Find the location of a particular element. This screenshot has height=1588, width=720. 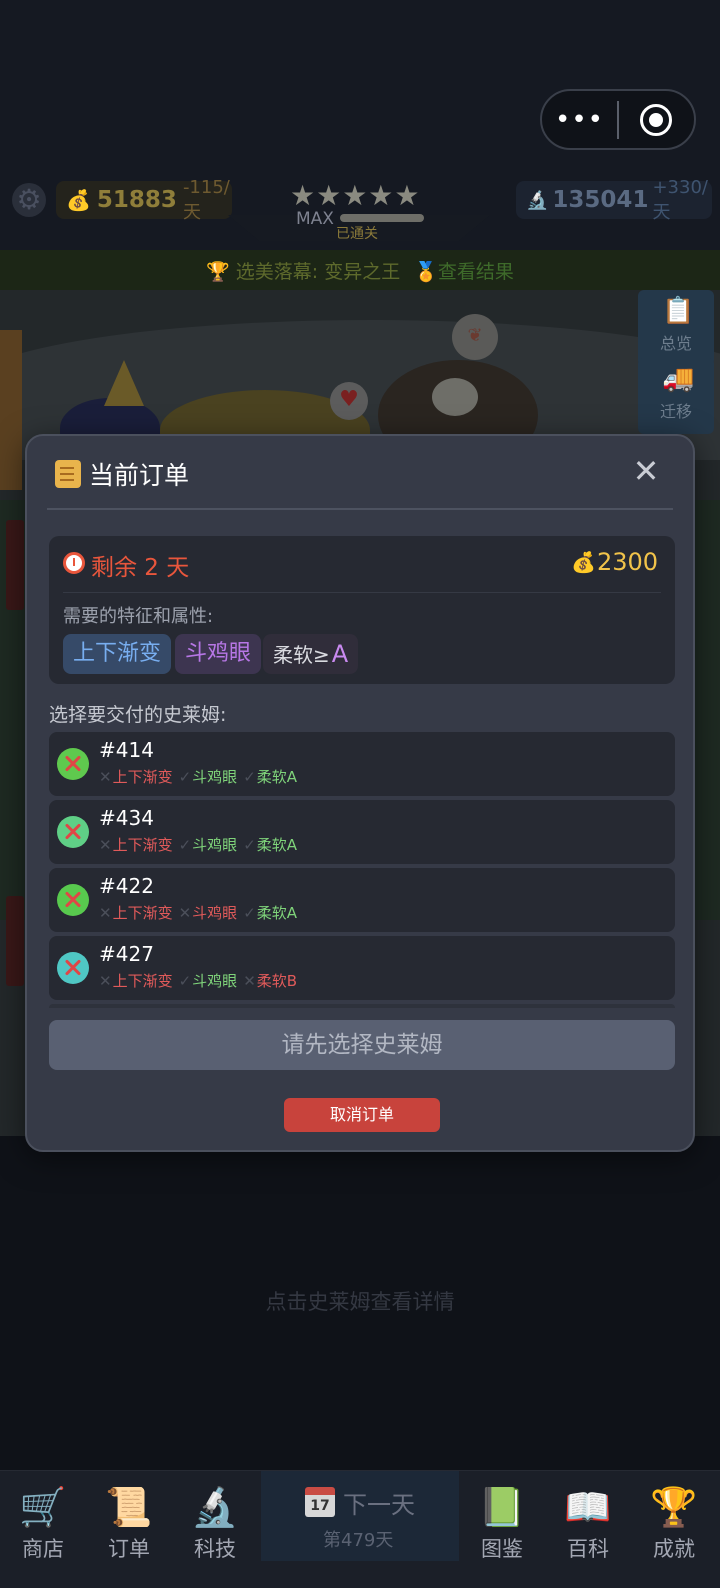

trait-chip-cross-eyed: 斗鸡眼 is located at coordinates (218, 654).